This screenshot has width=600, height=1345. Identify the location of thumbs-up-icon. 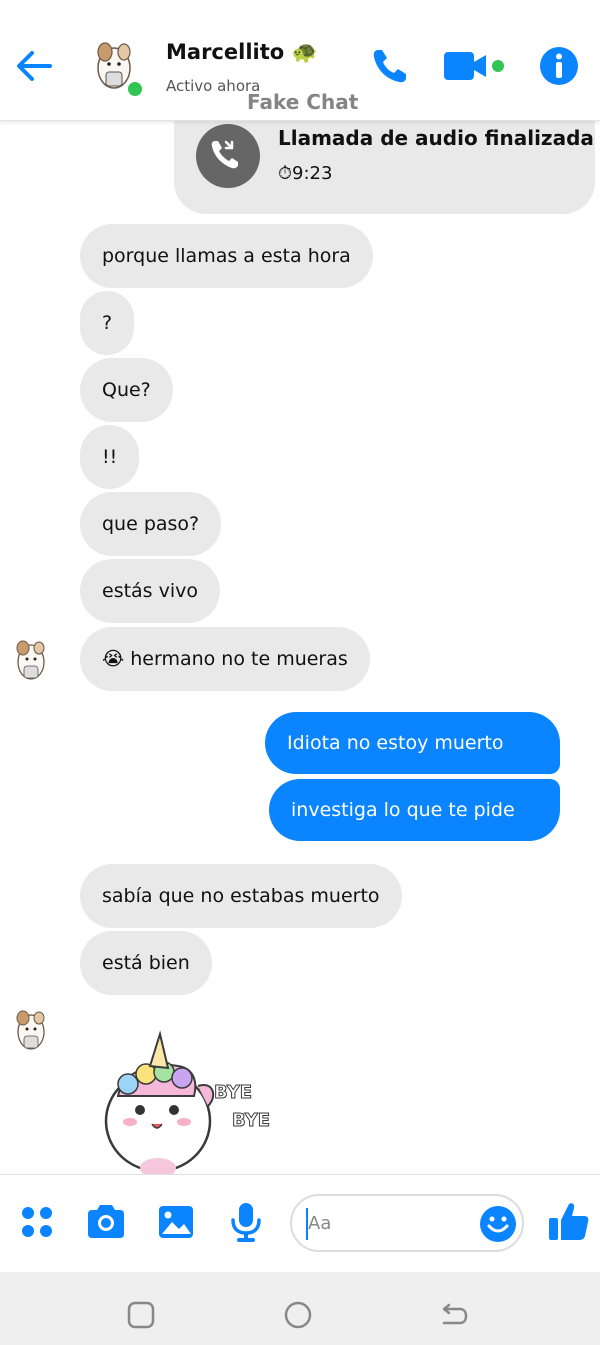
(569, 1221).